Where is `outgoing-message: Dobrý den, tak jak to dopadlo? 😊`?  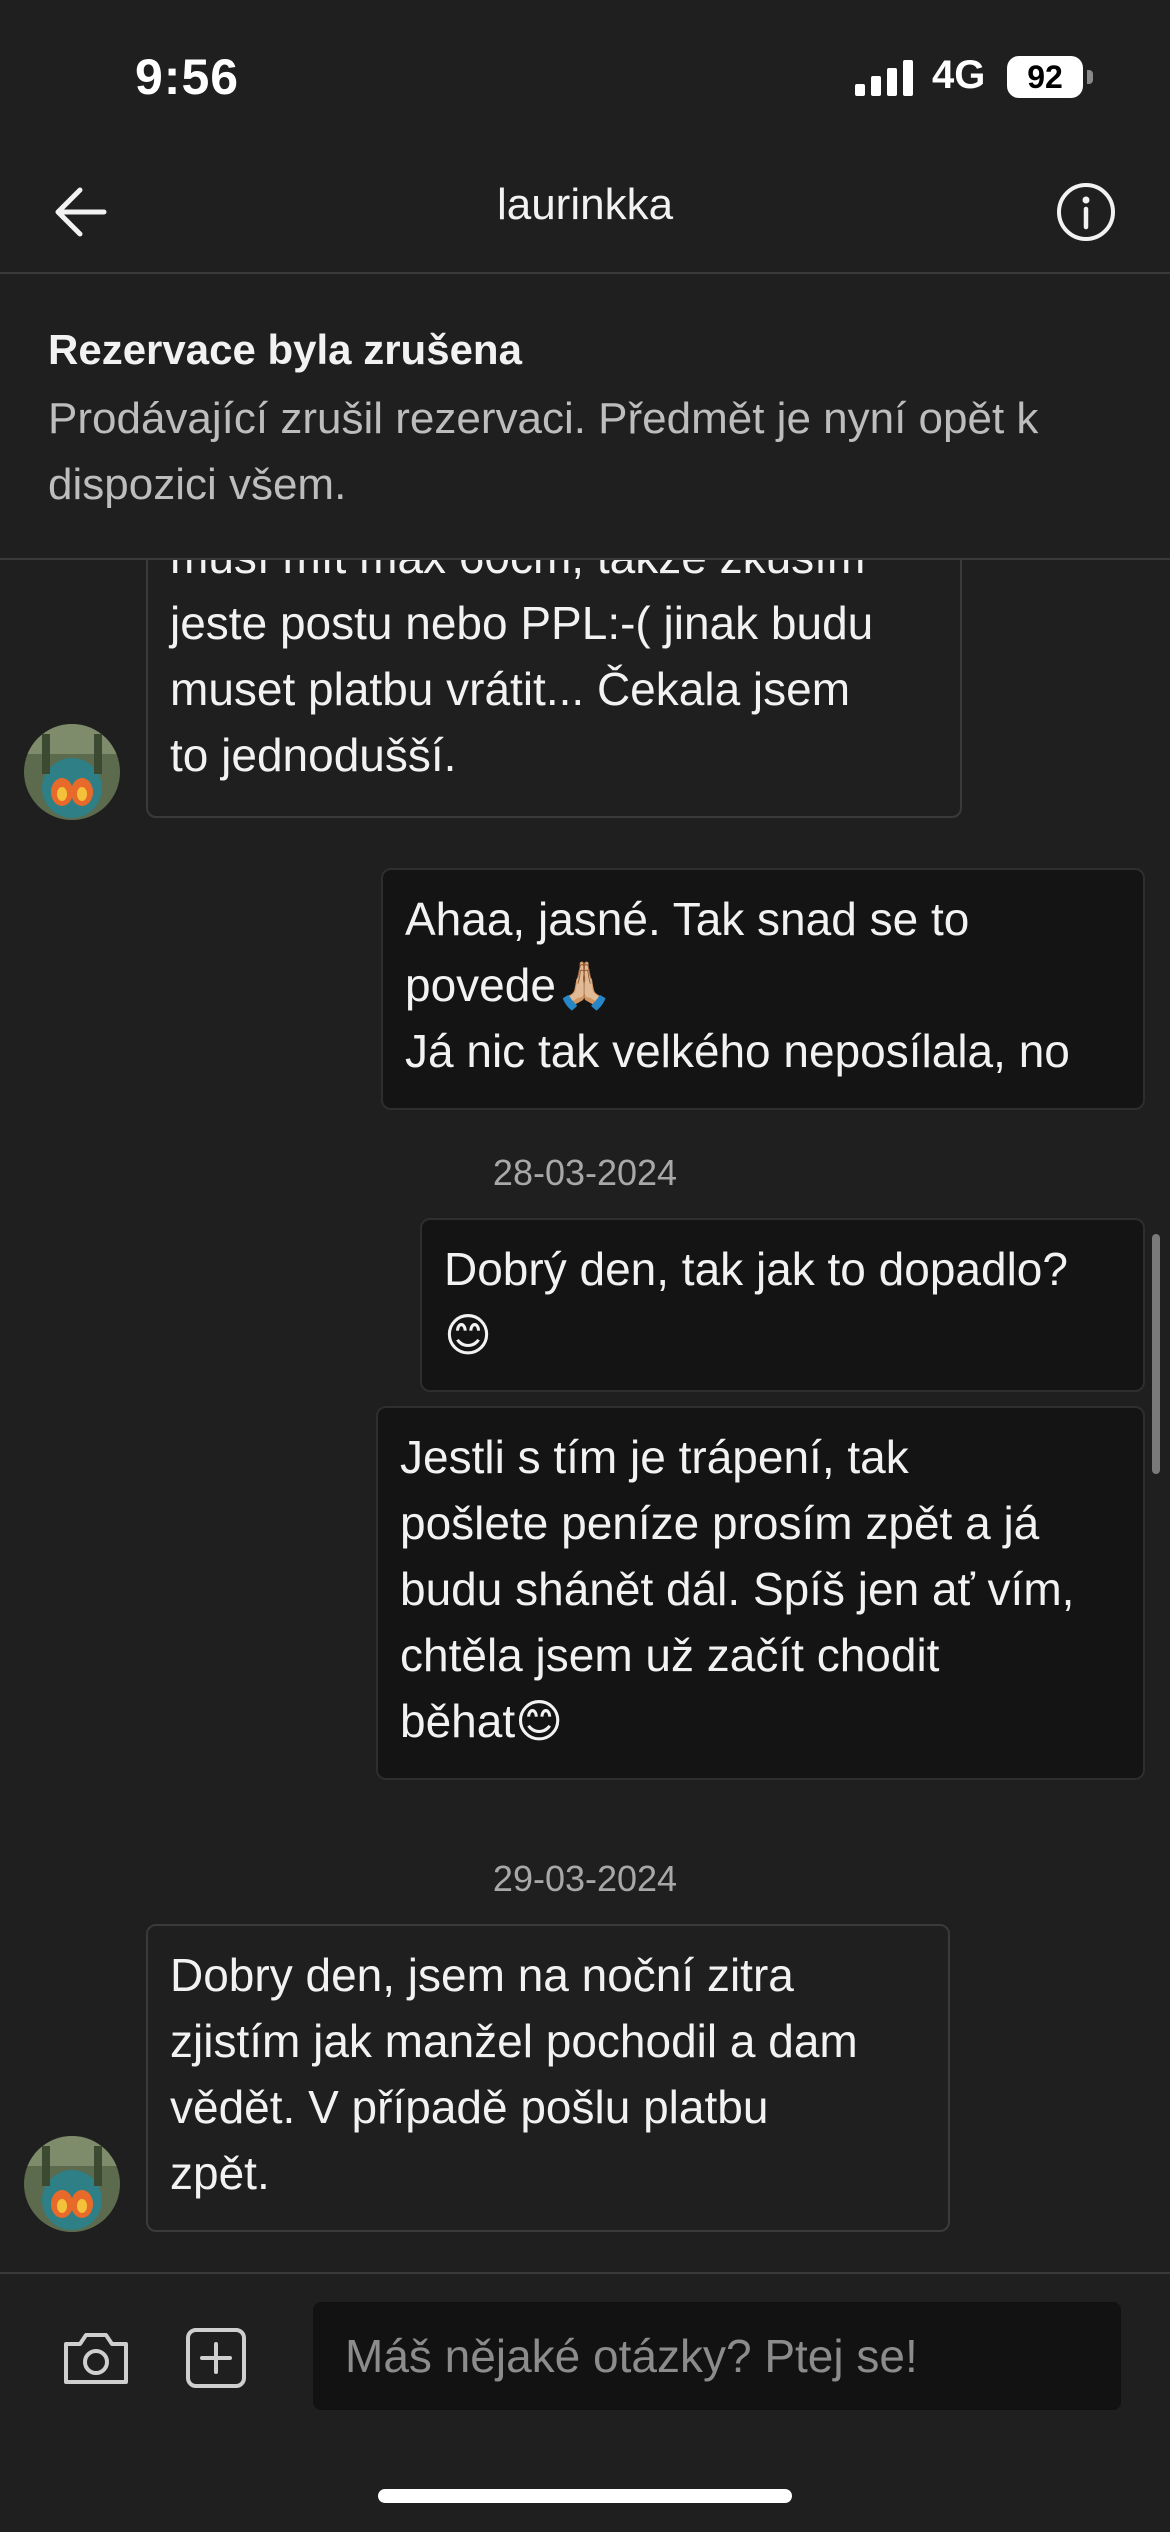 outgoing-message: Dobrý den, tak jak to dopadlo? 😊 is located at coordinates (782, 1305).